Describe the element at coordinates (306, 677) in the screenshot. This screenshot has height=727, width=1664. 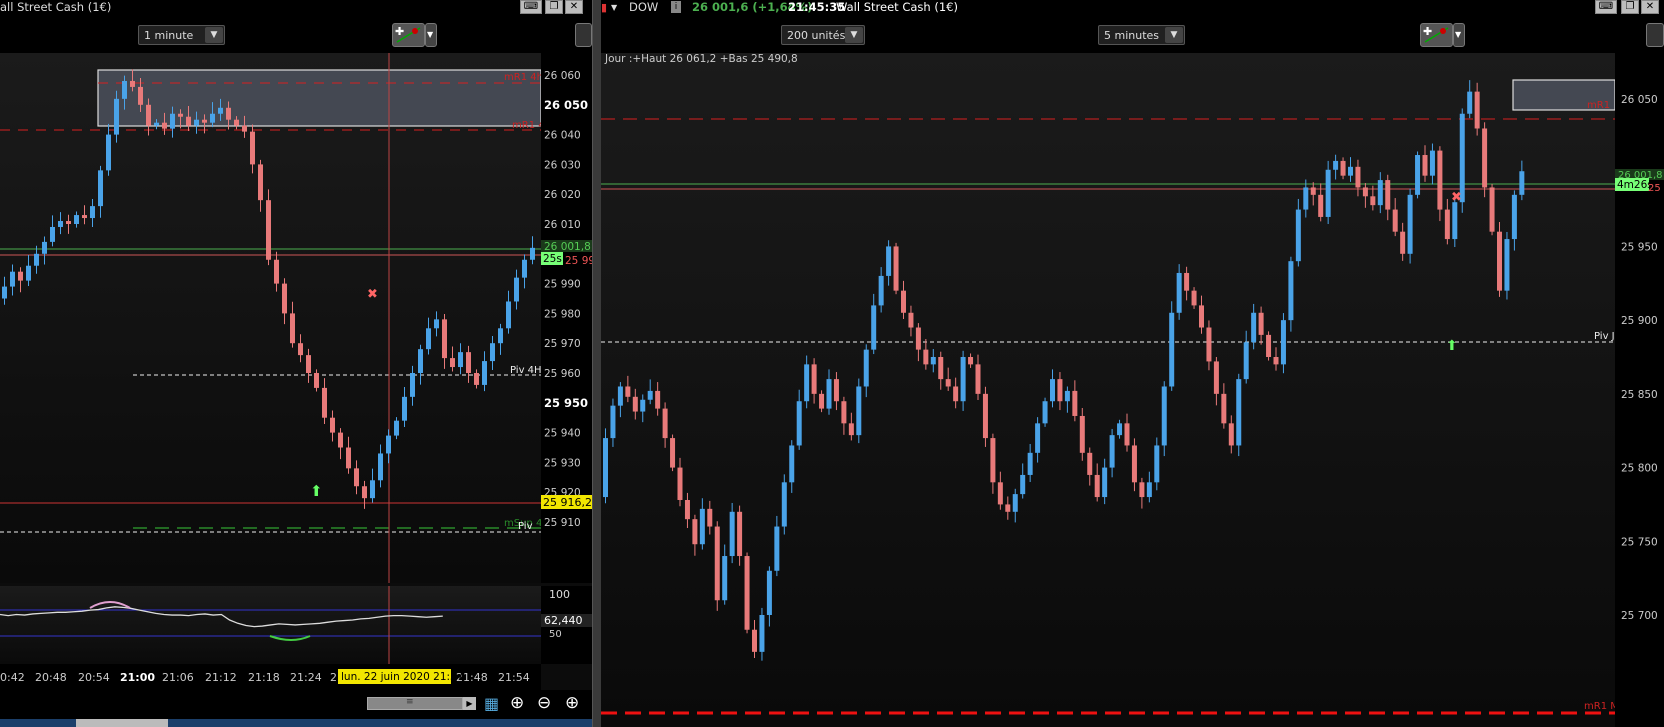
I see `time-tick: 21:24` at that location.